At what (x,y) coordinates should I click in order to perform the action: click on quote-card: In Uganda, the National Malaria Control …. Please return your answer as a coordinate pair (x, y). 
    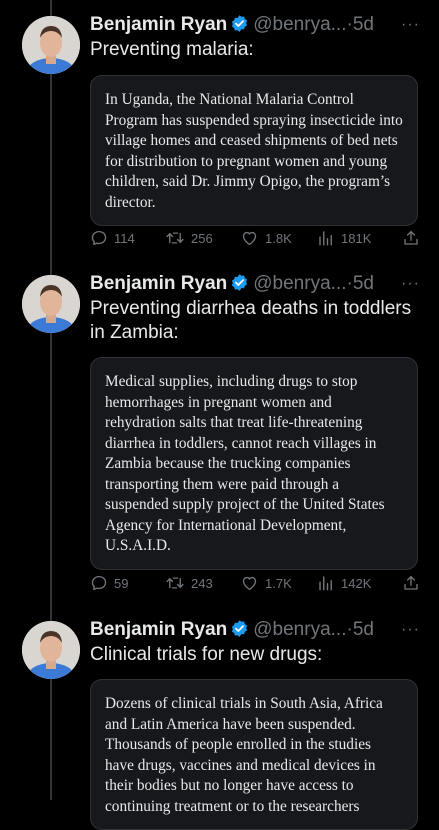
    Looking at the image, I should click on (254, 150).